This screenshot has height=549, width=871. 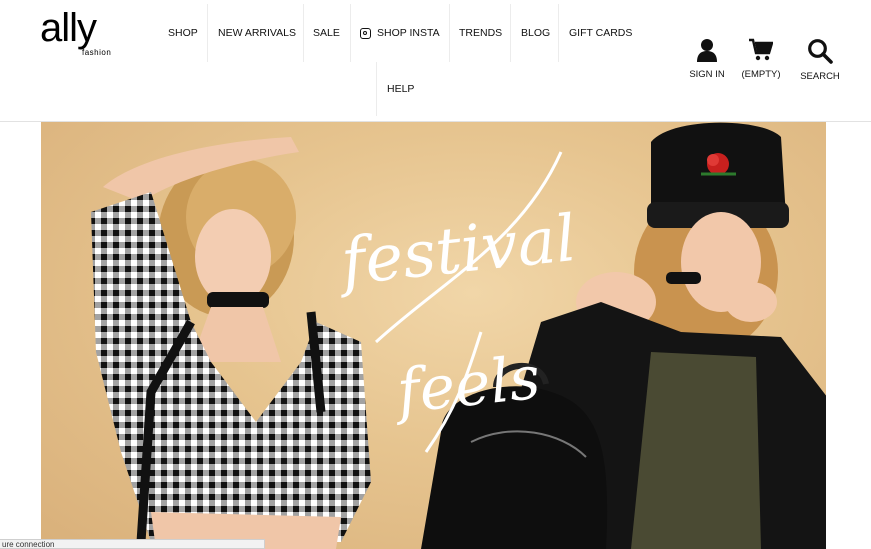 What do you see at coordinates (820, 76) in the screenshot?
I see `search-label: SEARCH` at bounding box center [820, 76].